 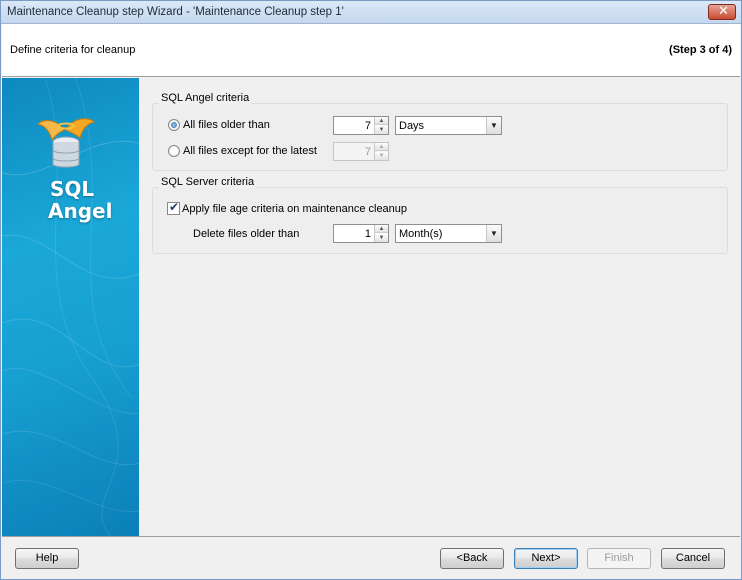 I want to click on sql-angel-logo-icon, so click(x=66, y=143).